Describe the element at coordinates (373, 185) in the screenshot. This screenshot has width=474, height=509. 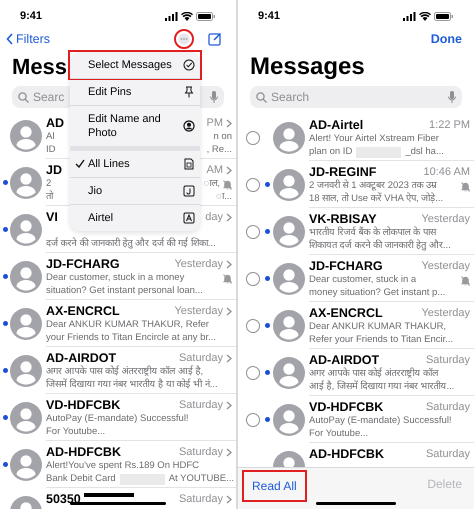
I see `message-preview: 2 जनवरी से 1 अक्टूबर 2023 तक उम्र` at that location.